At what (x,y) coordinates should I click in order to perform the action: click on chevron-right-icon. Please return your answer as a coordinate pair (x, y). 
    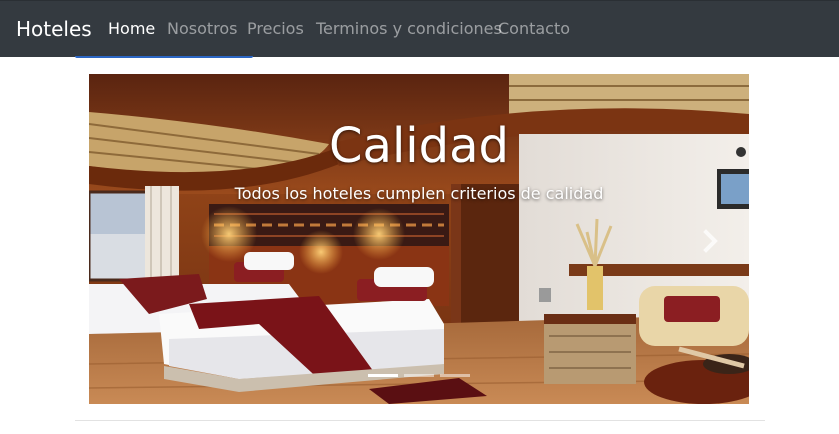
    Looking at the image, I should click on (710, 241).